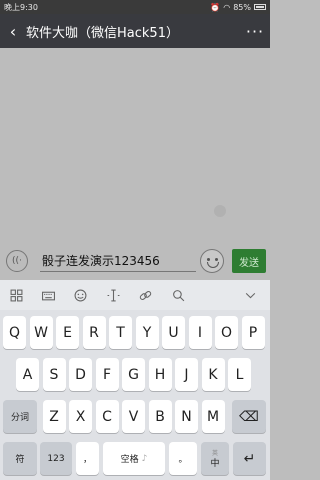  I want to click on lang-zh-label: 中, so click(215, 463).